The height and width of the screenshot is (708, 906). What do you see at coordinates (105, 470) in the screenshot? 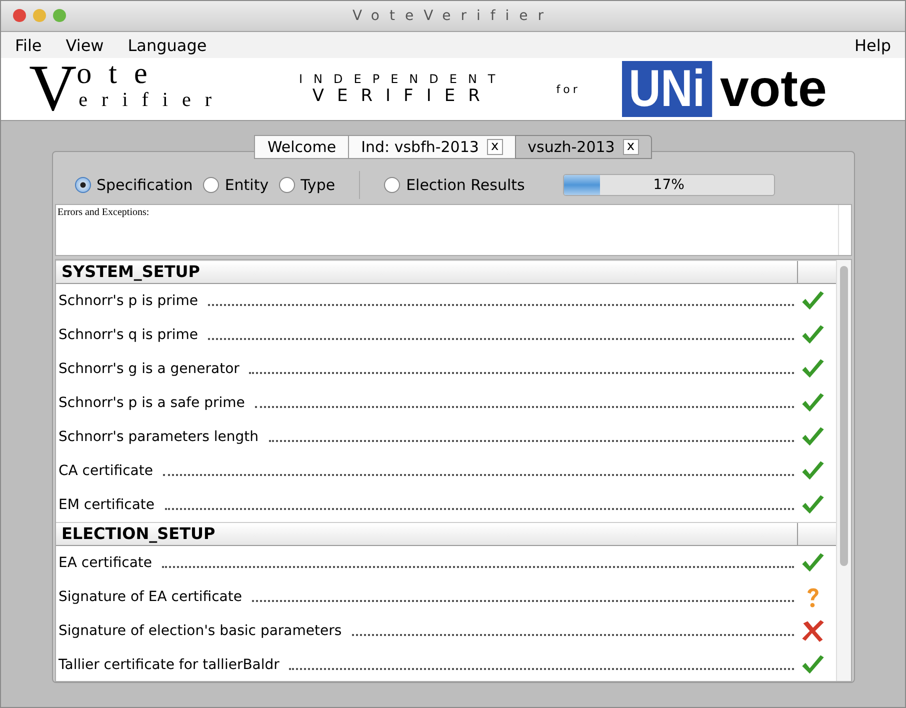
I see `check-label: CA certificate` at bounding box center [105, 470].